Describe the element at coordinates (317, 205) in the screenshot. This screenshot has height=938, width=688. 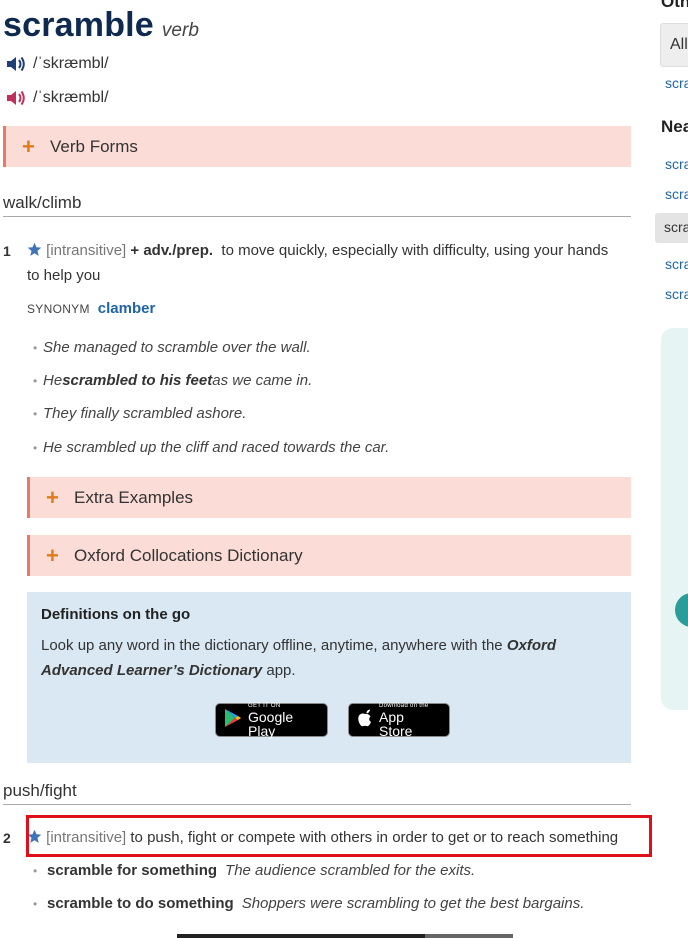
I see `shortcut-heading: walk/climb` at that location.